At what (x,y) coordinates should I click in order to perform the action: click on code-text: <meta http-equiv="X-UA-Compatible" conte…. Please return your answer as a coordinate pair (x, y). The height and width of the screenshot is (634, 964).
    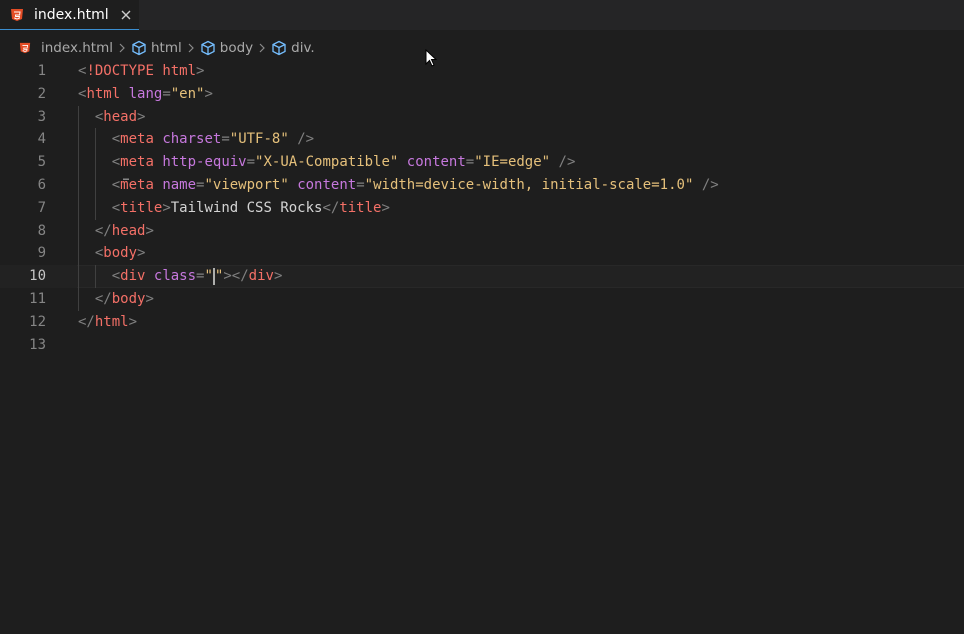
    Looking at the image, I should click on (327, 162).